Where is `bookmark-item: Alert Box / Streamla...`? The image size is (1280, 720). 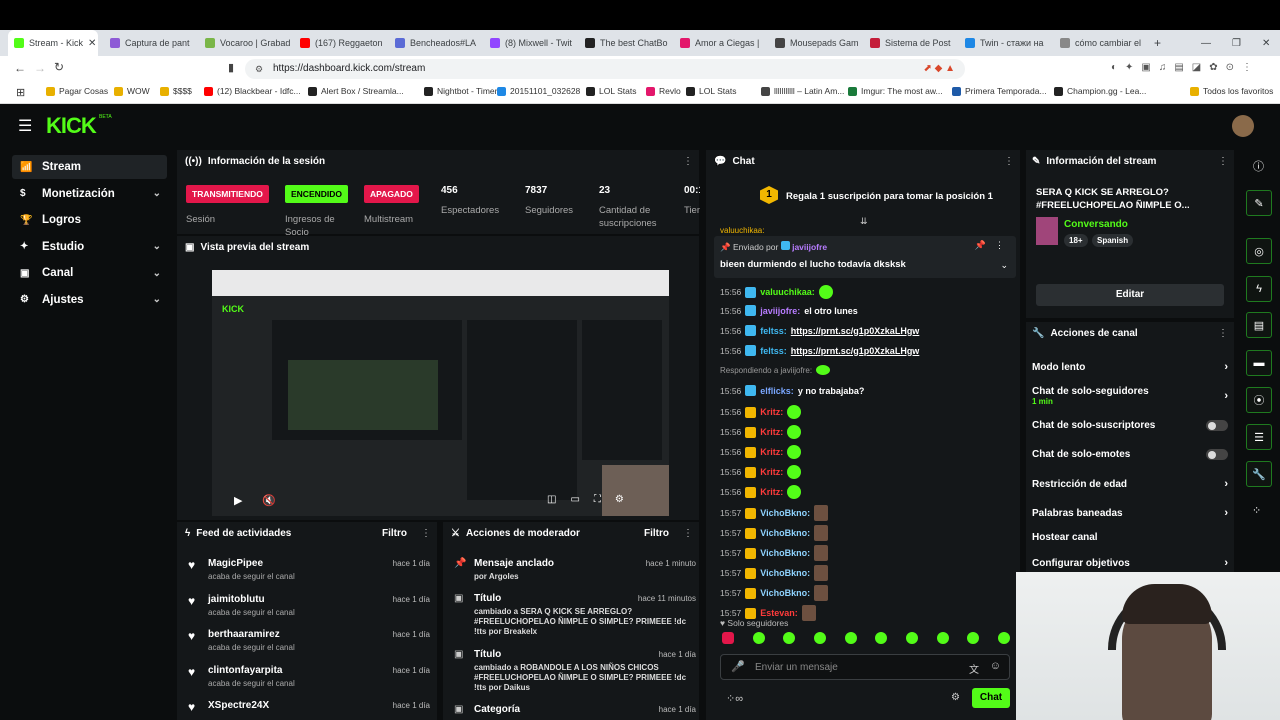 bookmark-item: Alert Box / Streamla... is located at coordinates (356, 91).